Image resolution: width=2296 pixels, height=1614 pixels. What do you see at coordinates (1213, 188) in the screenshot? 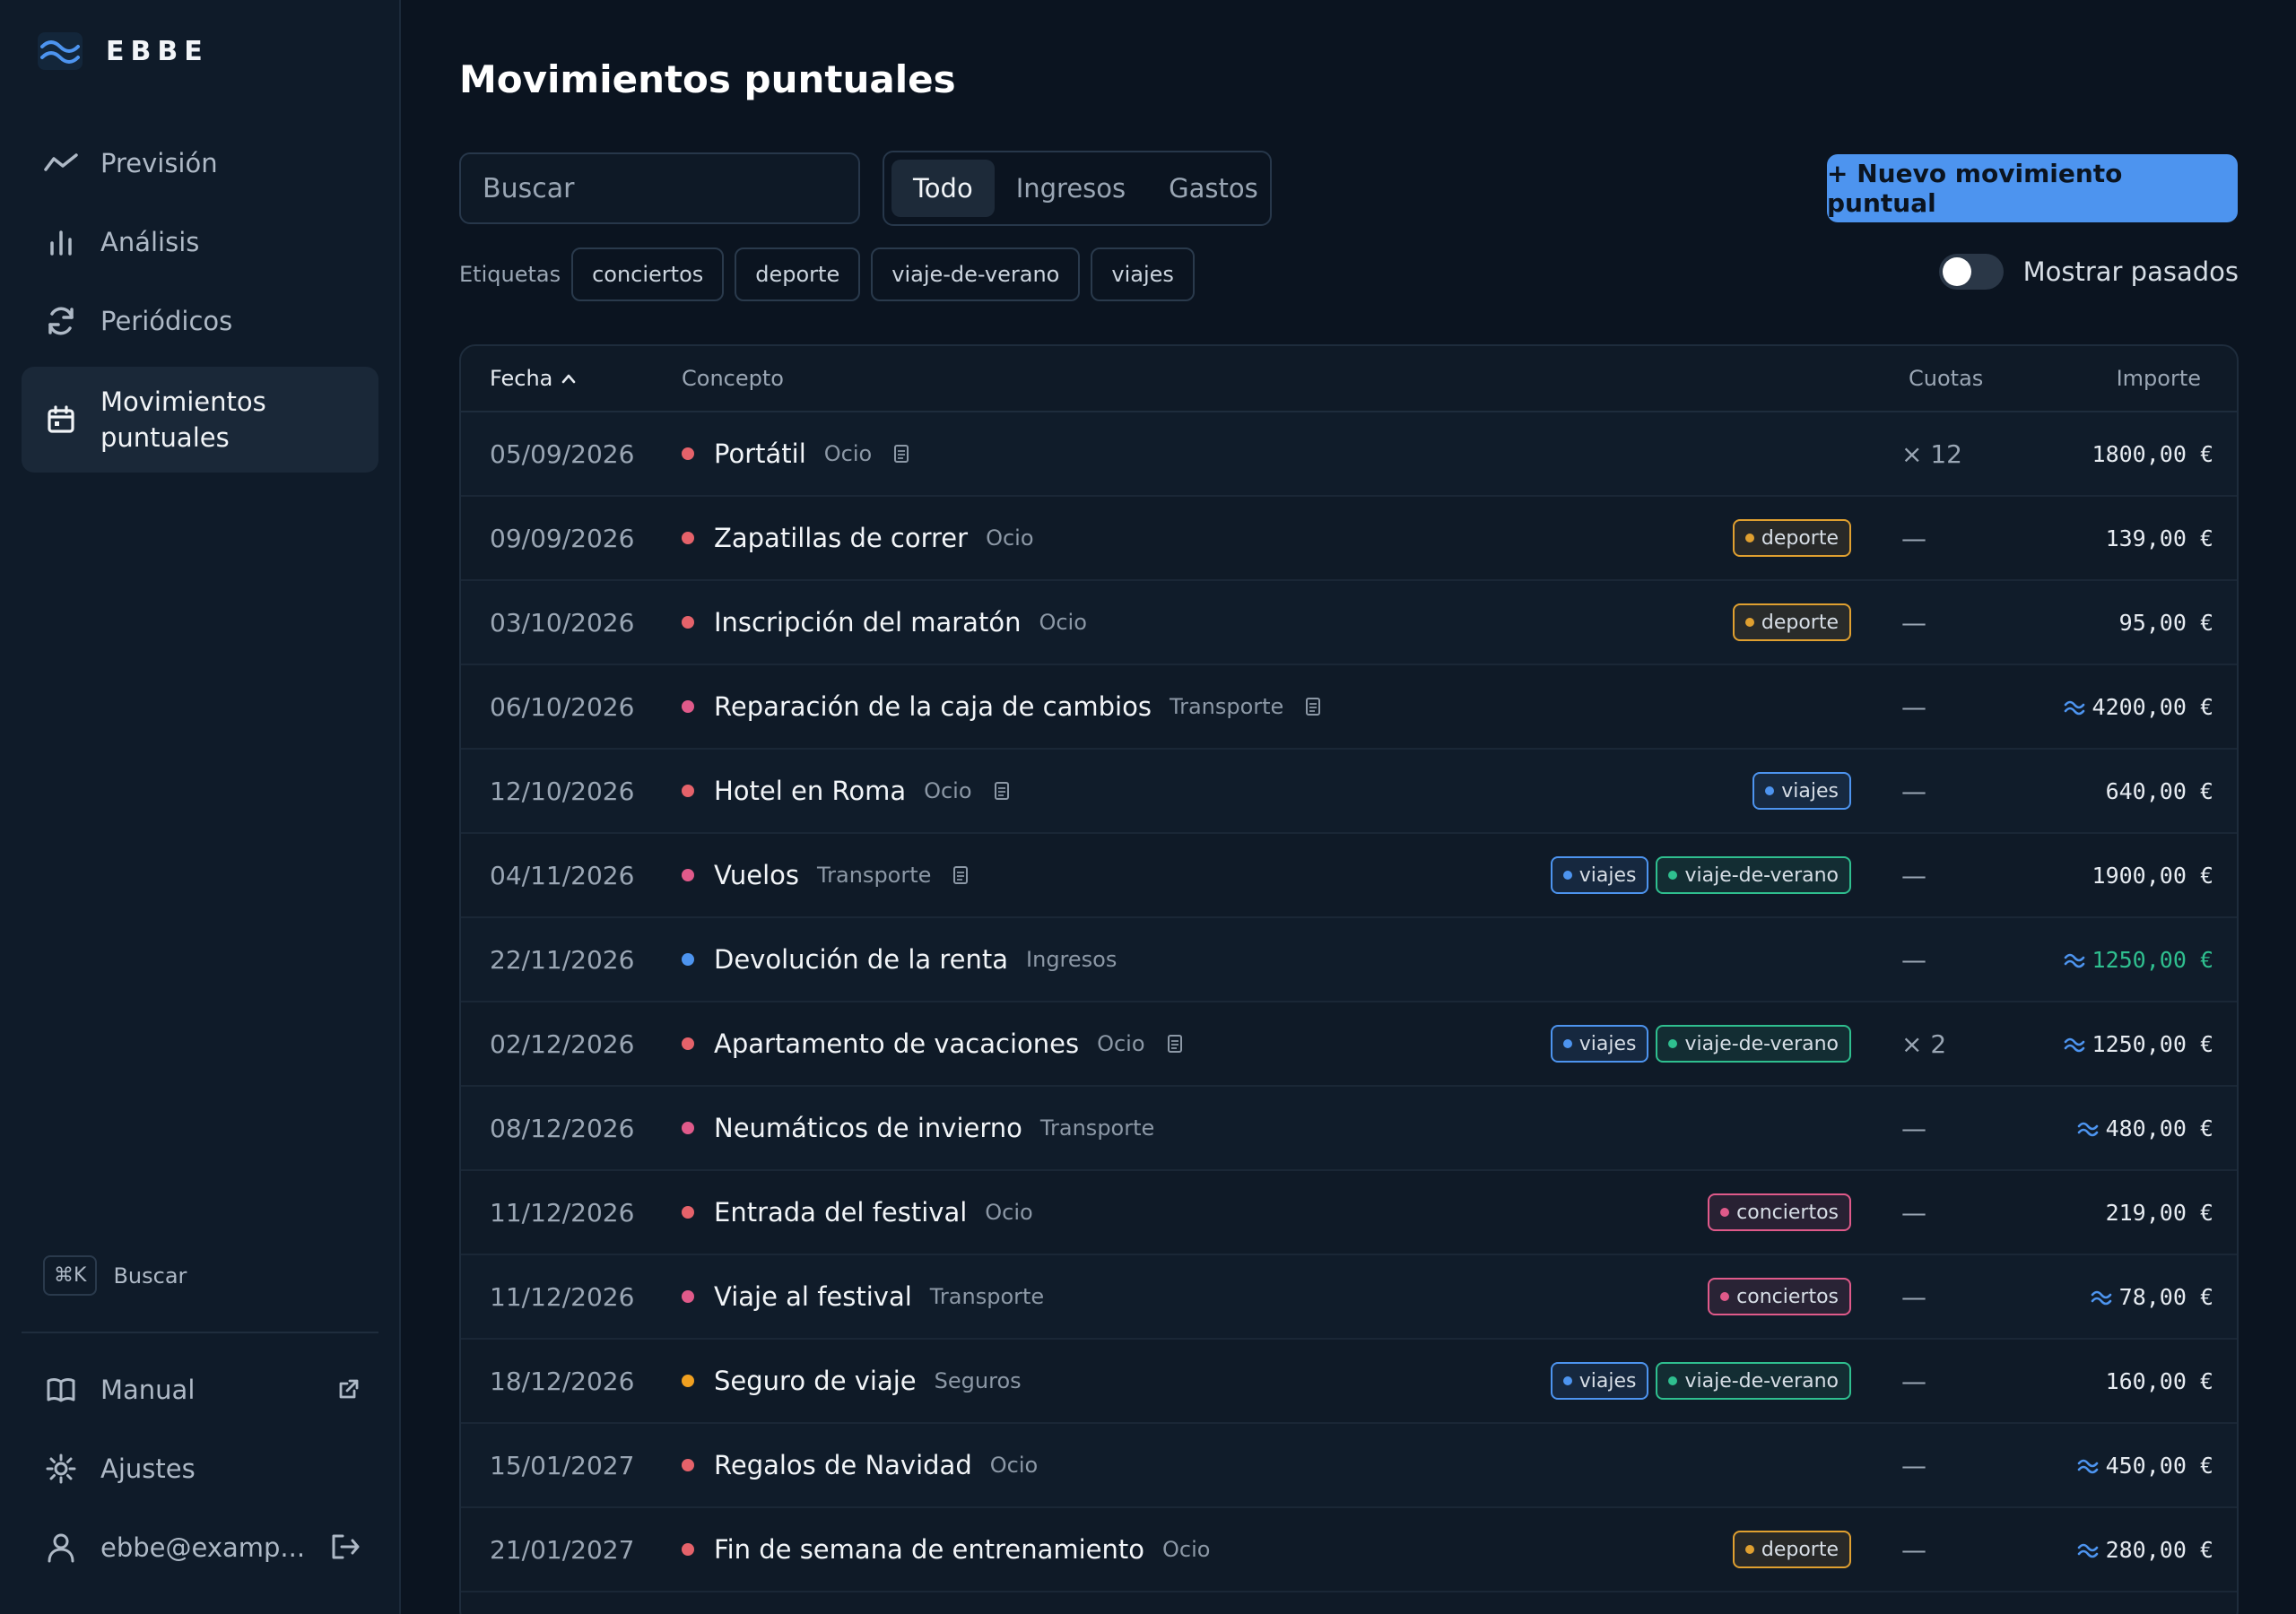
I see `filter-gastos: Gastos` at bounding box center [1213, 188].